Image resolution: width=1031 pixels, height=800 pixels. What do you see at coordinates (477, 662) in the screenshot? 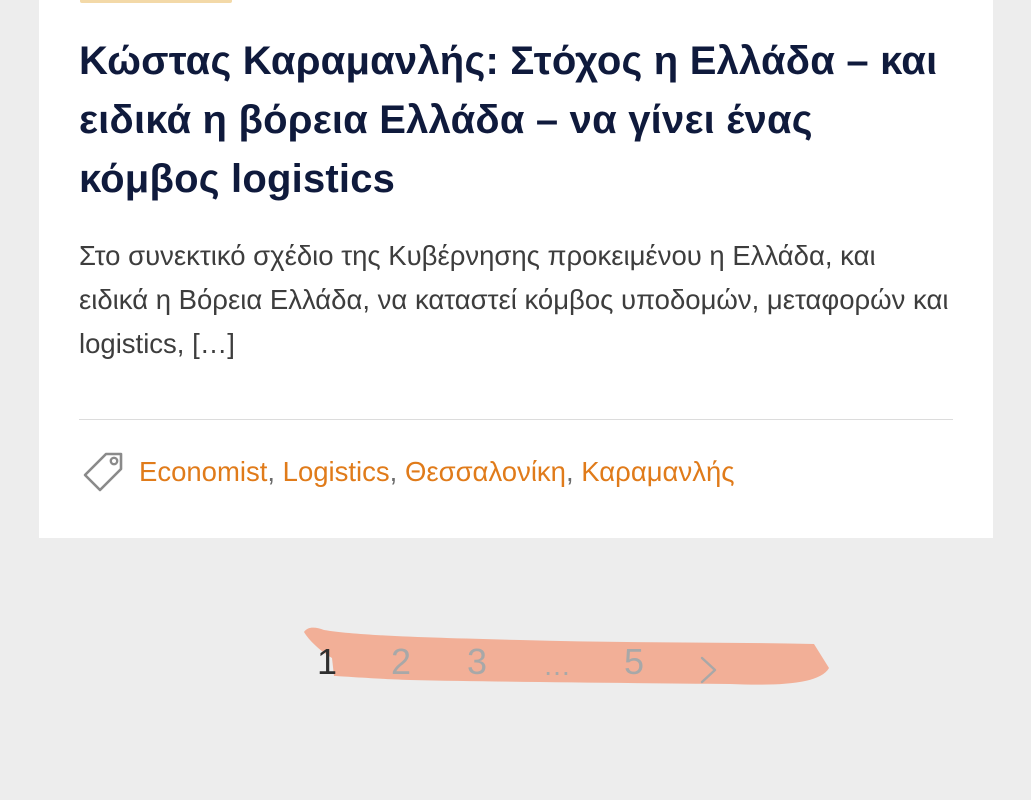
I see `page-3-link: 3` at bounding box center [477, 662].